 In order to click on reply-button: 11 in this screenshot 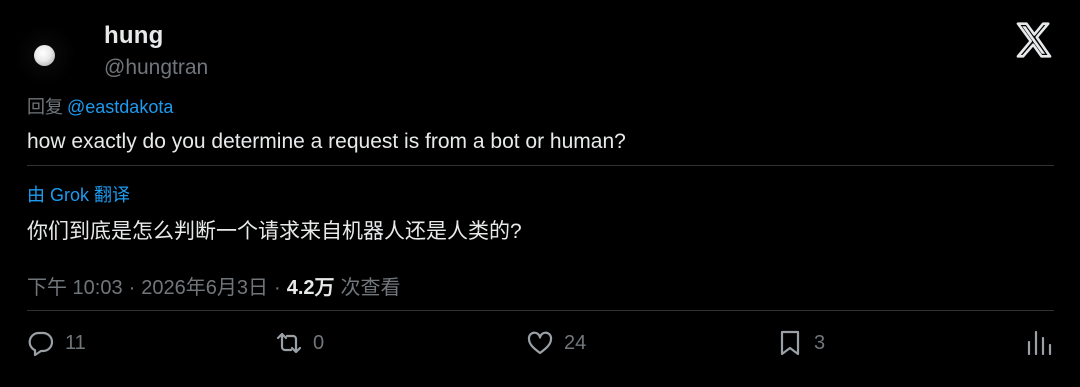, I will do `click(56, 343)`.